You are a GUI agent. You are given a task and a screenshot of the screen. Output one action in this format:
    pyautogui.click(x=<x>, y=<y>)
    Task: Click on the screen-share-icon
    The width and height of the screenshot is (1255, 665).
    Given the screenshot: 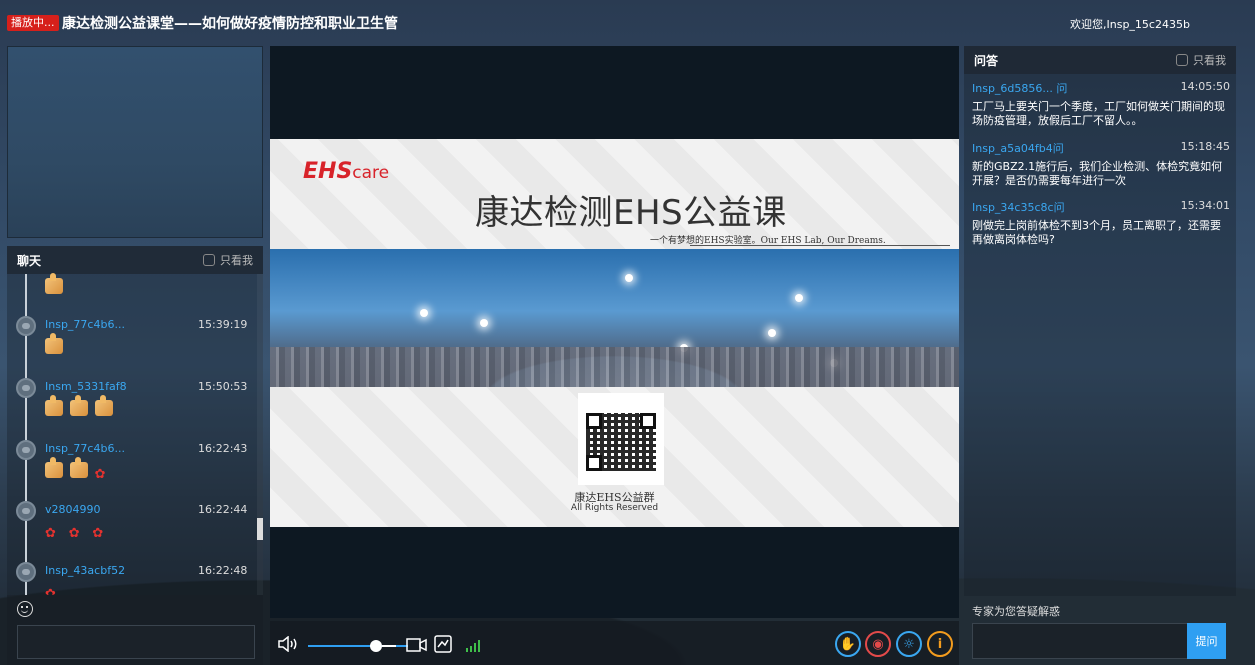 What is the action you would take?
    pyautogui.click(x=443, y=644)
    